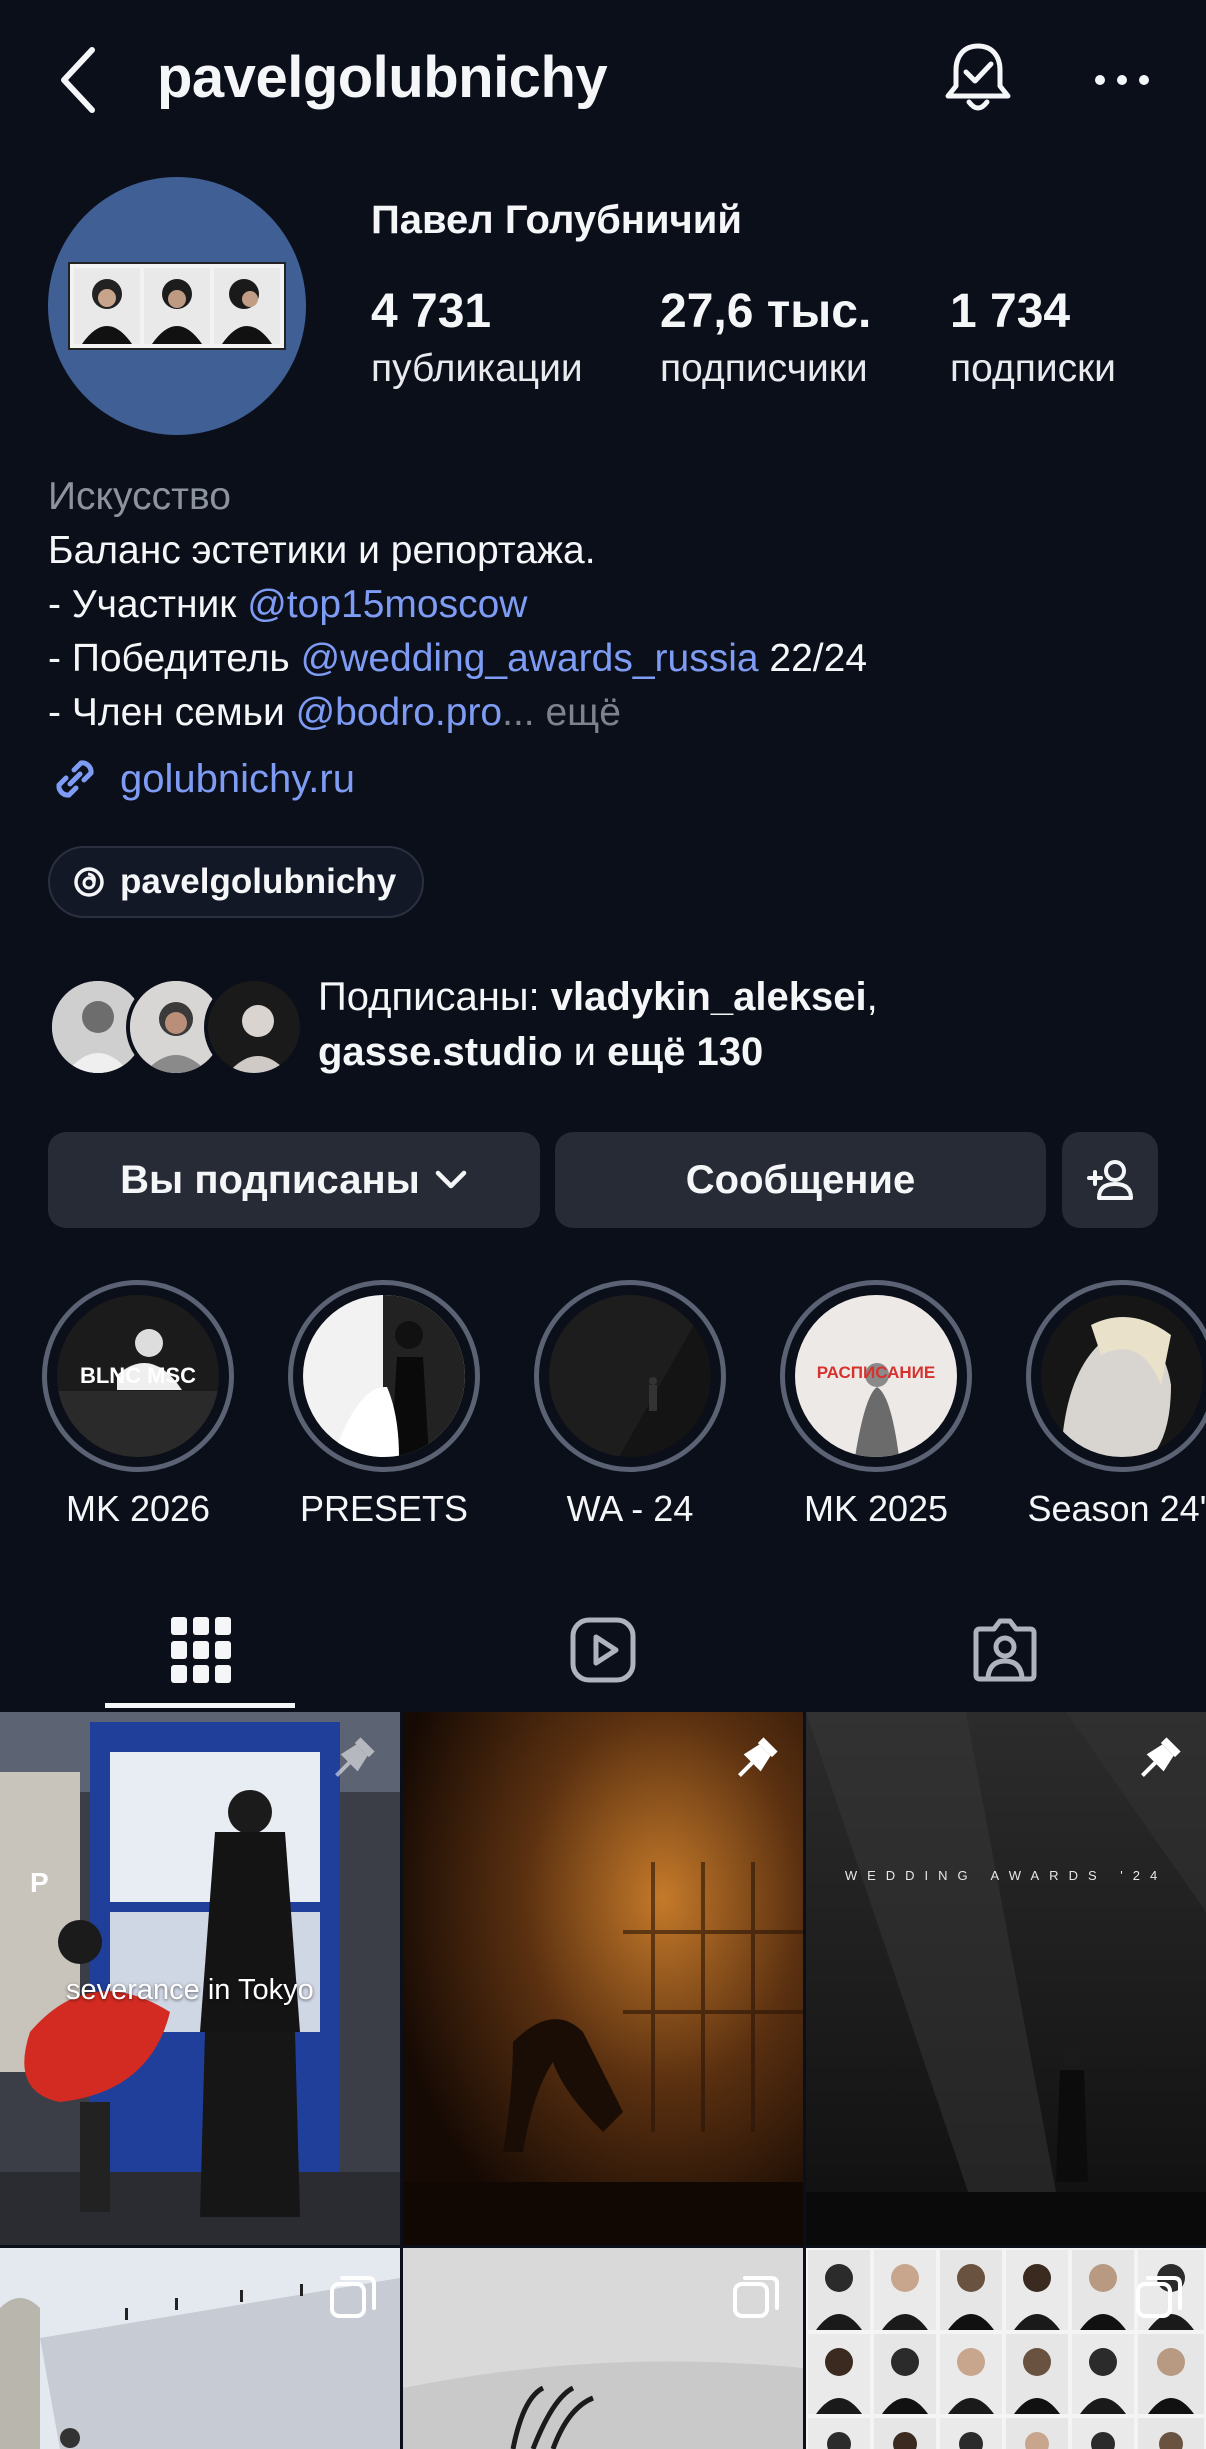 The width and height of the screenshot is (1206, 2449). Describe the element at coordinates (270, 1179) in the screenshot. I see `following-label: Вы подписаны` at that location.